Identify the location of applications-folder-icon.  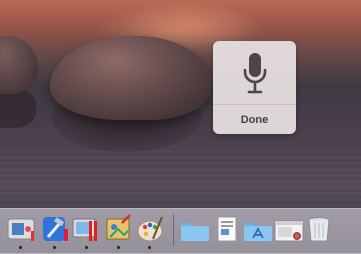
(258, 228).